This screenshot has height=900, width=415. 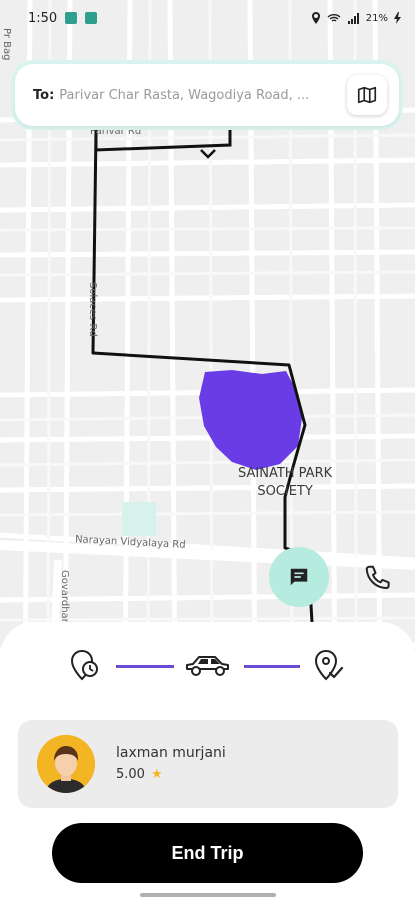 What do you see at coordinates (43, 18) in the screenshot?
I see `status-time: 1:50` at bounding box center [43, 18].